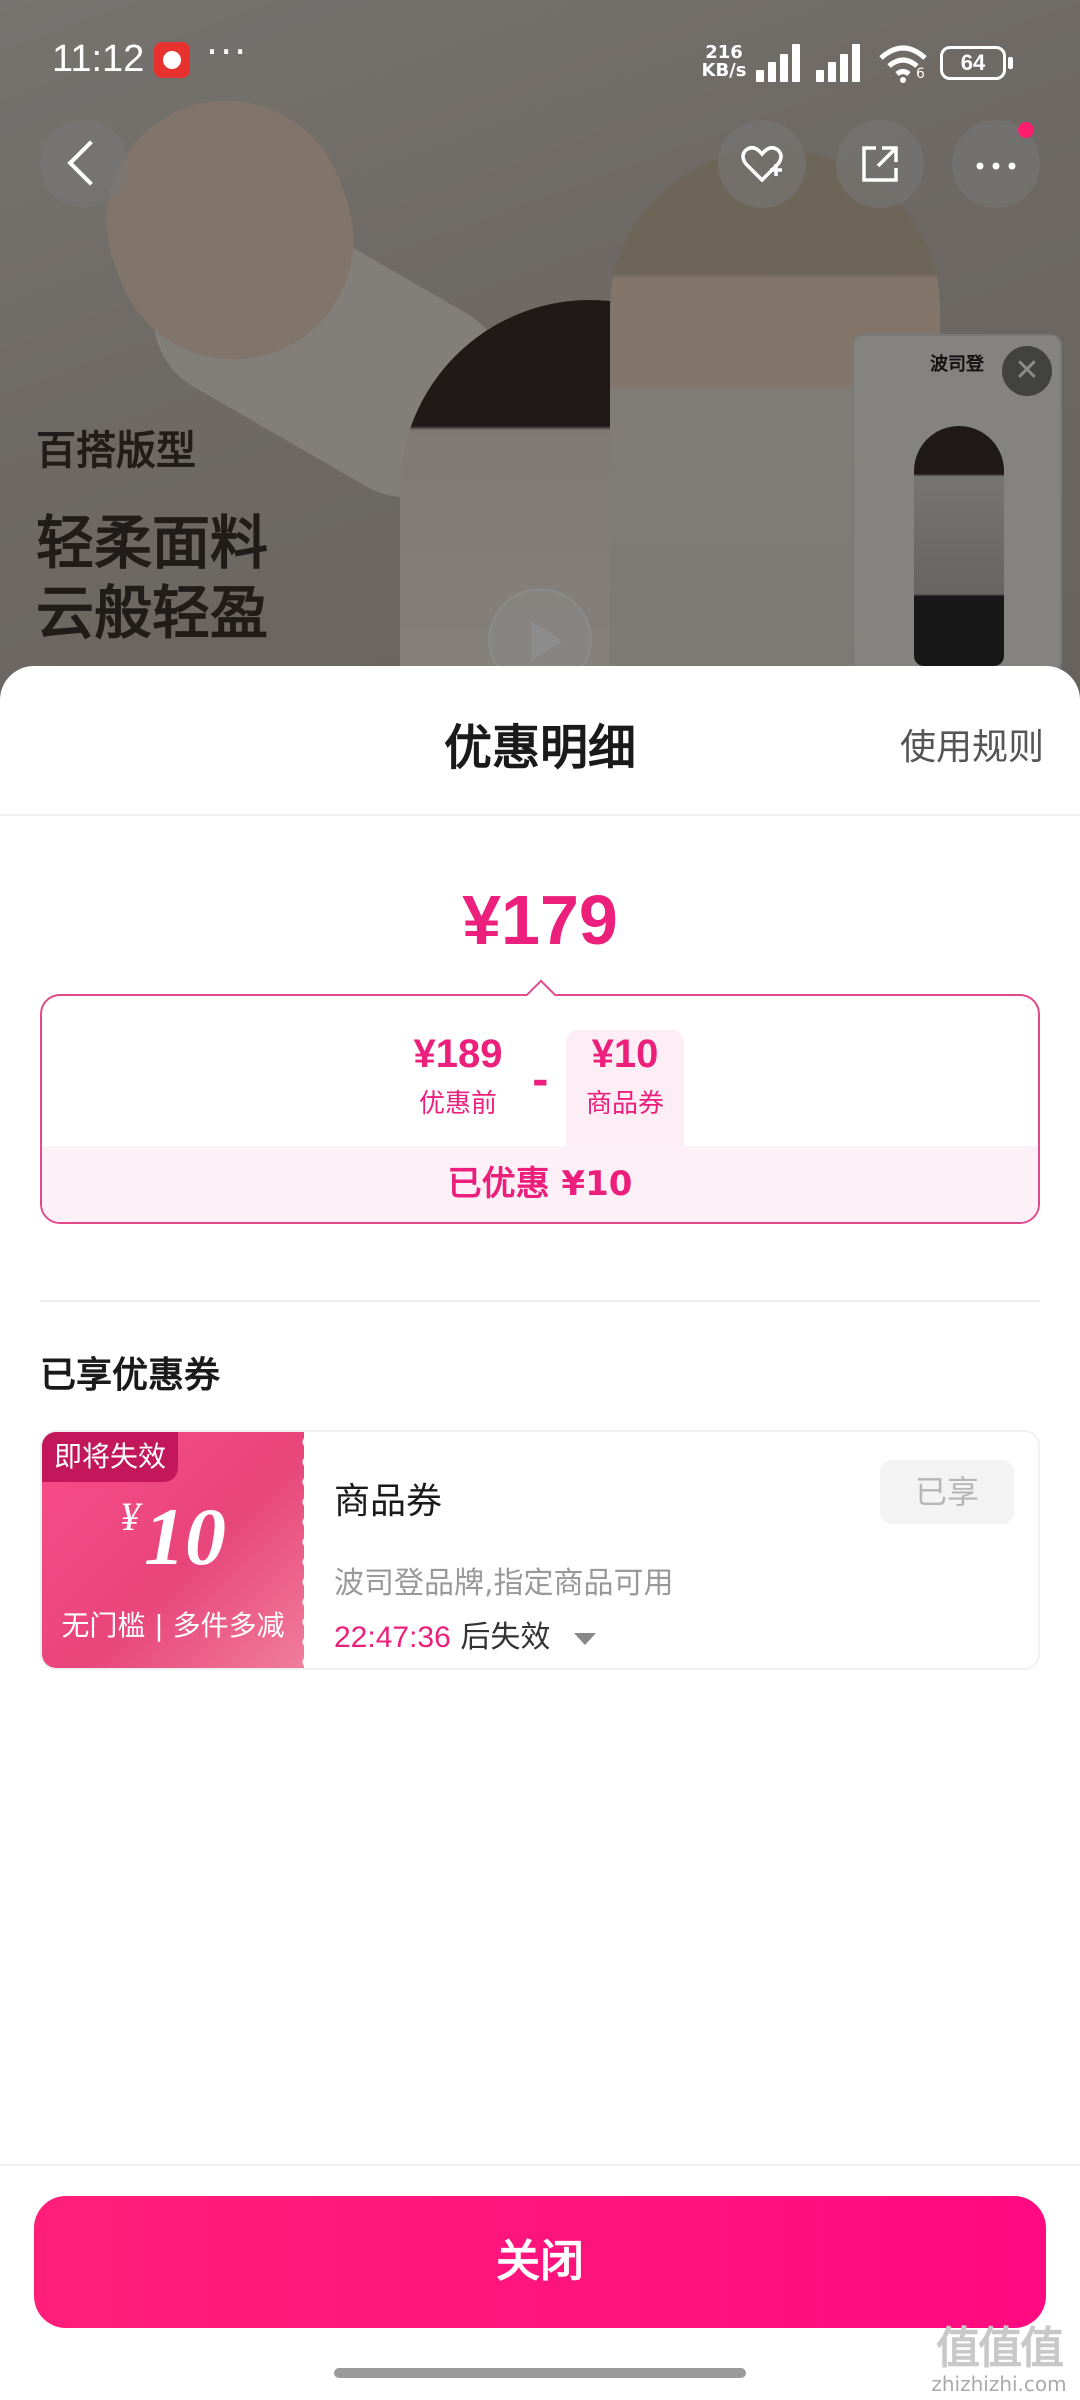 The width and height of the screenshot is (1080, 2400). I want to click on coupon-deduction: ¥10 商品券, so click(625, 1095).